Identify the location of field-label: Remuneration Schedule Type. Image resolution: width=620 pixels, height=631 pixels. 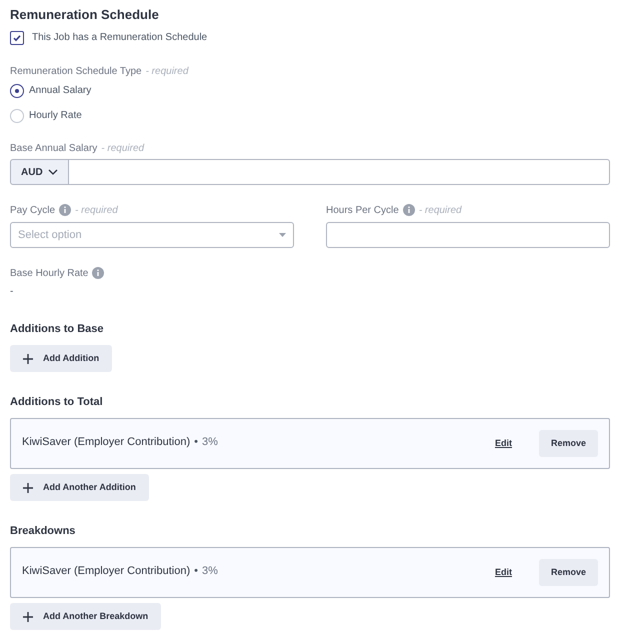
(76, 71).